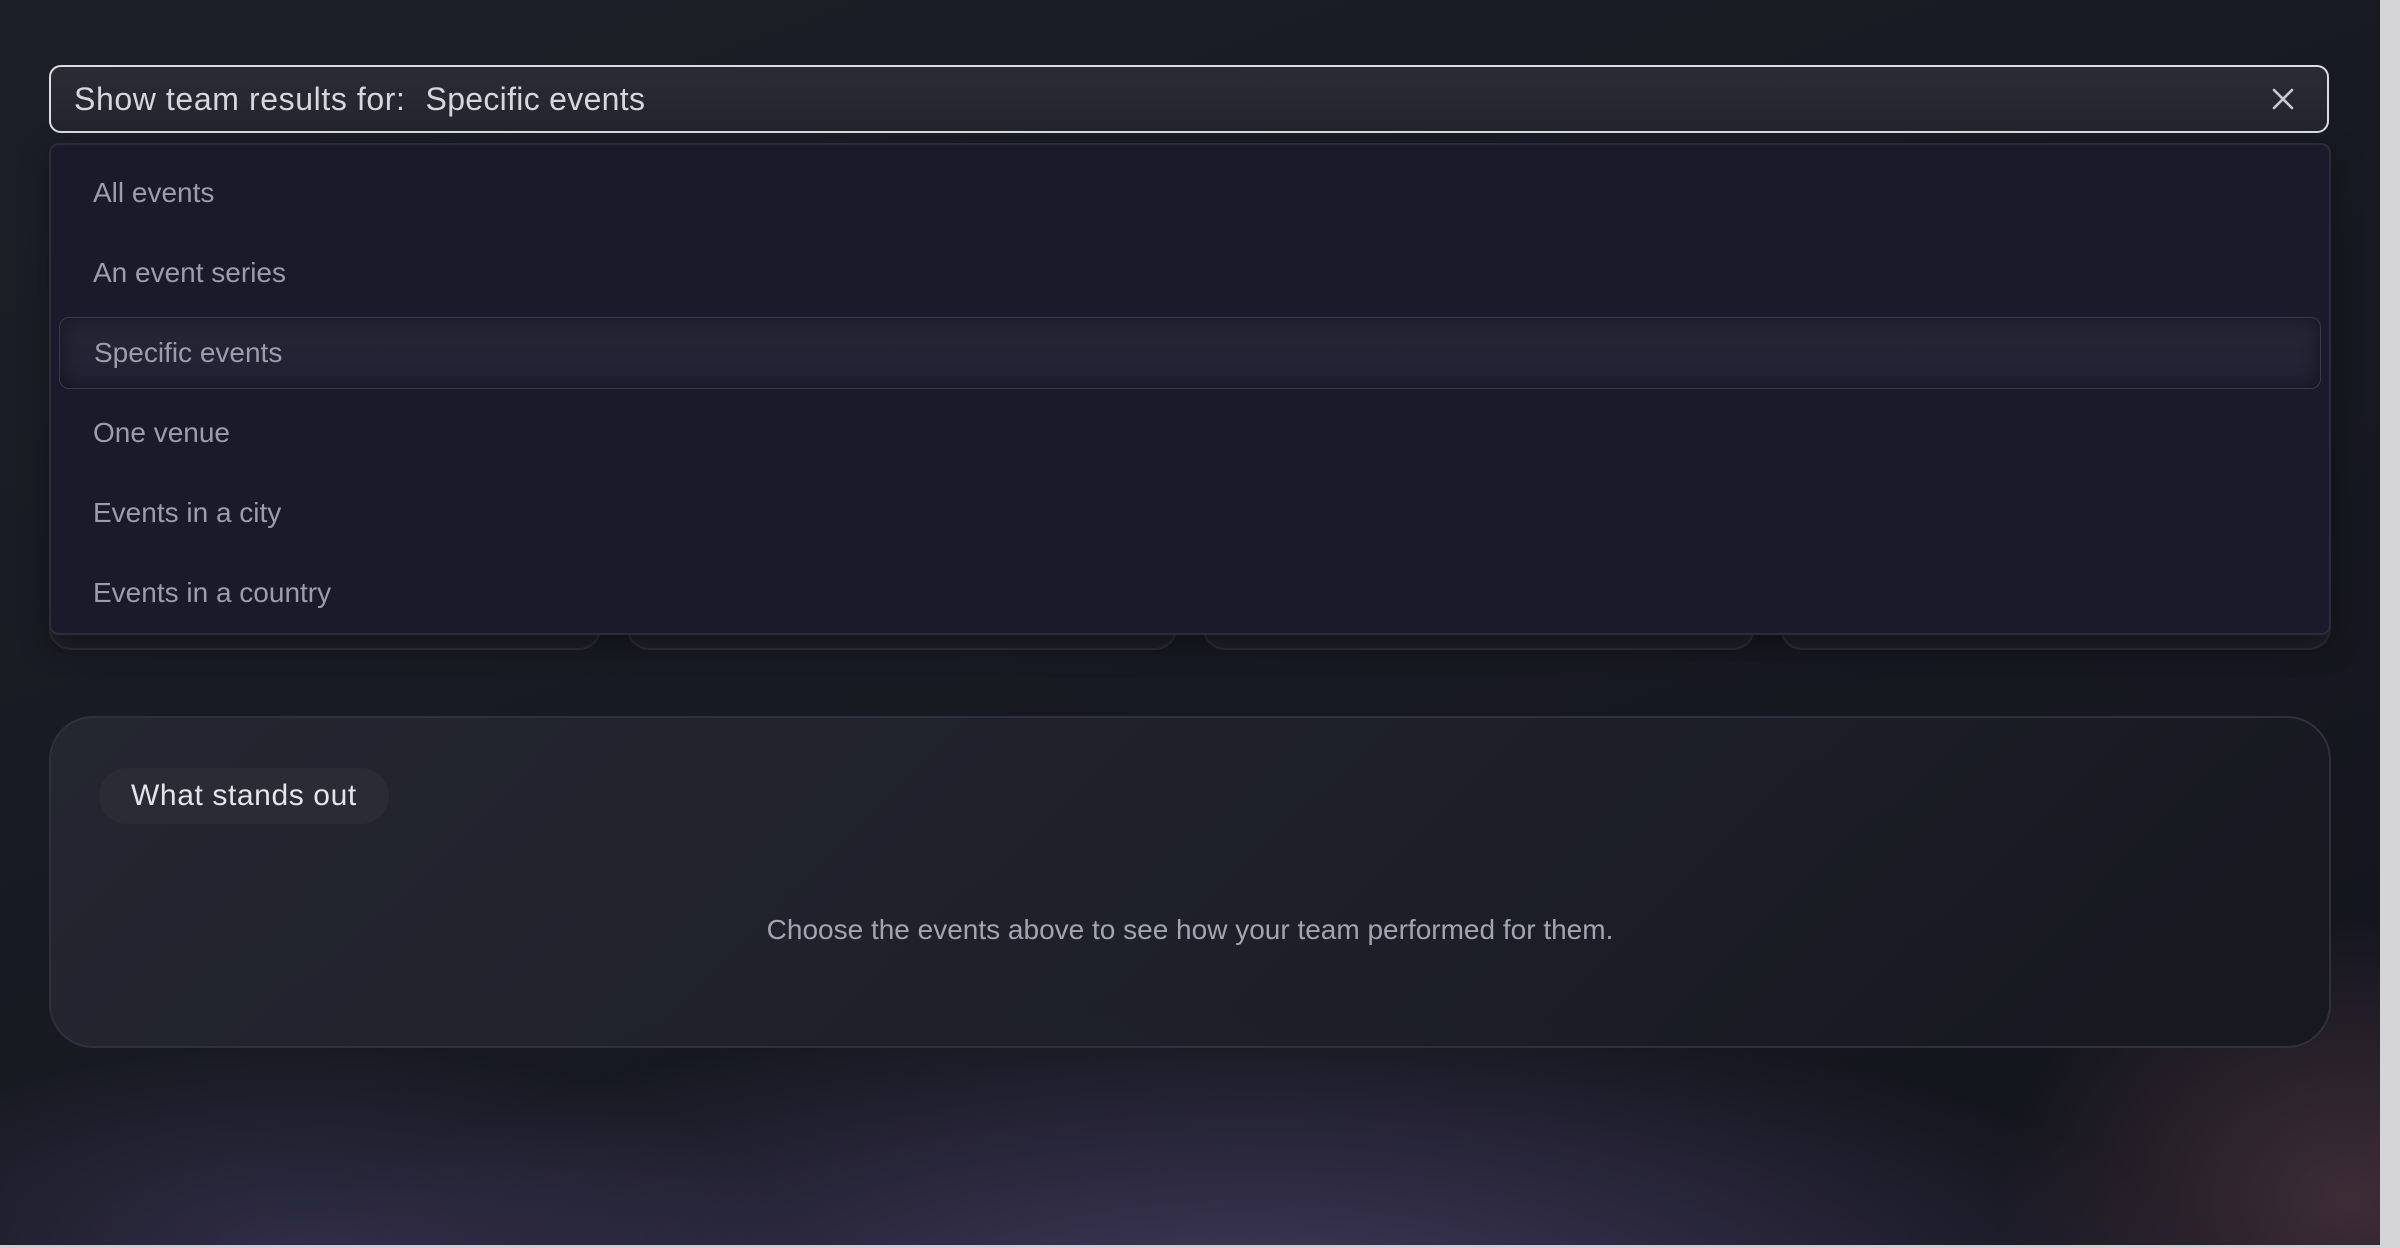 Image resolution: width=2400 pixels, height=1248 pixels. What do you see at coordinates (1190, 273) in the screenshot?
I see `option-event-series: An event series` at bounding box center [1190, 273].